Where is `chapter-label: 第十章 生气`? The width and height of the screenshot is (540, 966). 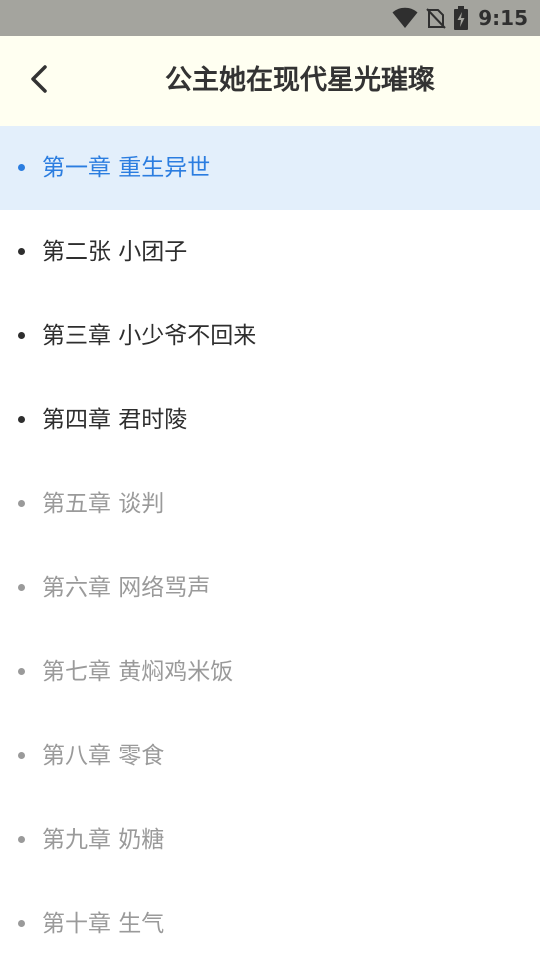
chapter-label: 第十章 生气 is located at coordinates (103, 924).